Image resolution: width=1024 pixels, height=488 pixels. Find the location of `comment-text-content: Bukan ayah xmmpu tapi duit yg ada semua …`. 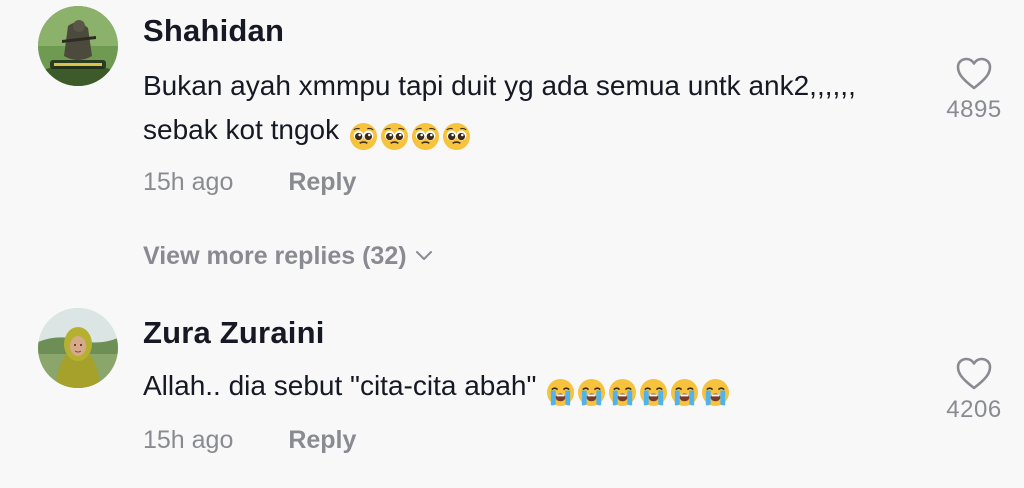

comment-text-content: Bukan ayah xmmpu tapi duit yg ada semua … is located at coordinates (499, 107).